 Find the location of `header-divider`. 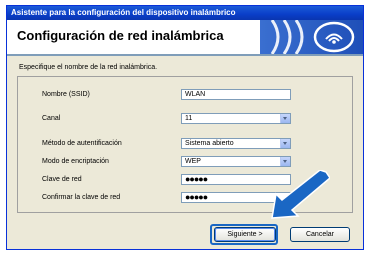

header-divider is located at coordinates (185, 55).